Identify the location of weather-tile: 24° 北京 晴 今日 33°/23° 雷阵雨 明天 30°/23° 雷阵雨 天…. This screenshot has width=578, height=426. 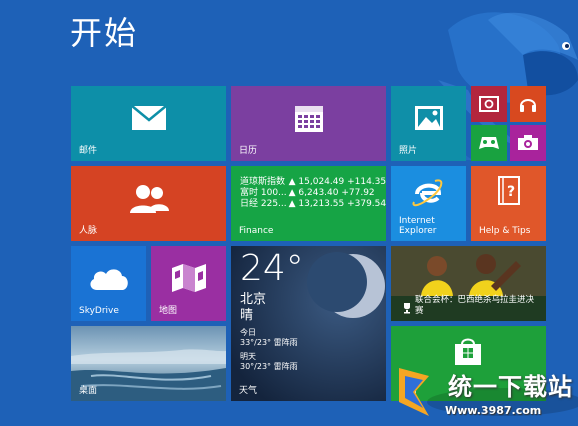
(308, 323).